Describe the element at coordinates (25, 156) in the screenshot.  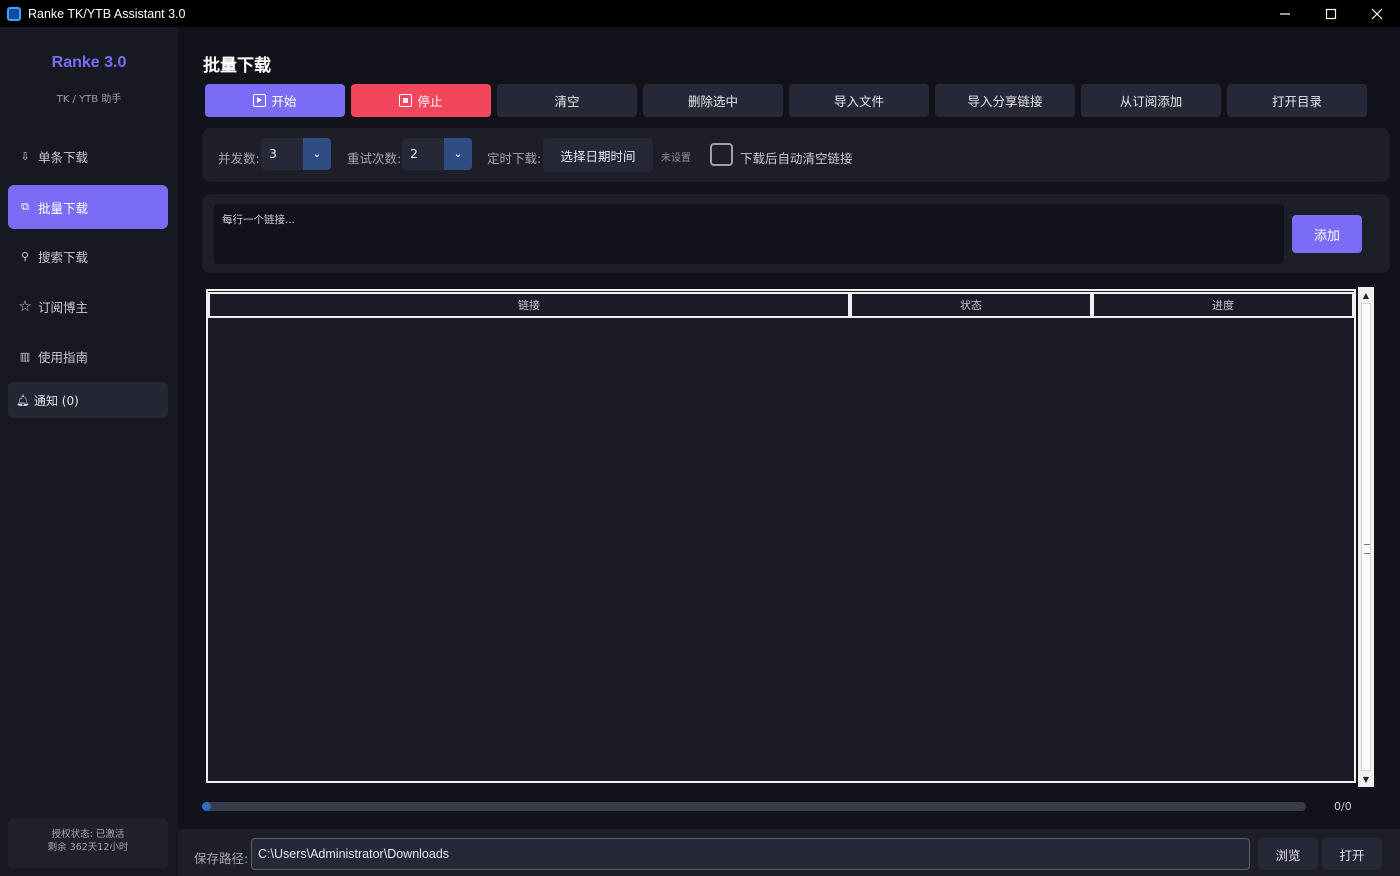
I see `download-icon: ⇩` at that location.